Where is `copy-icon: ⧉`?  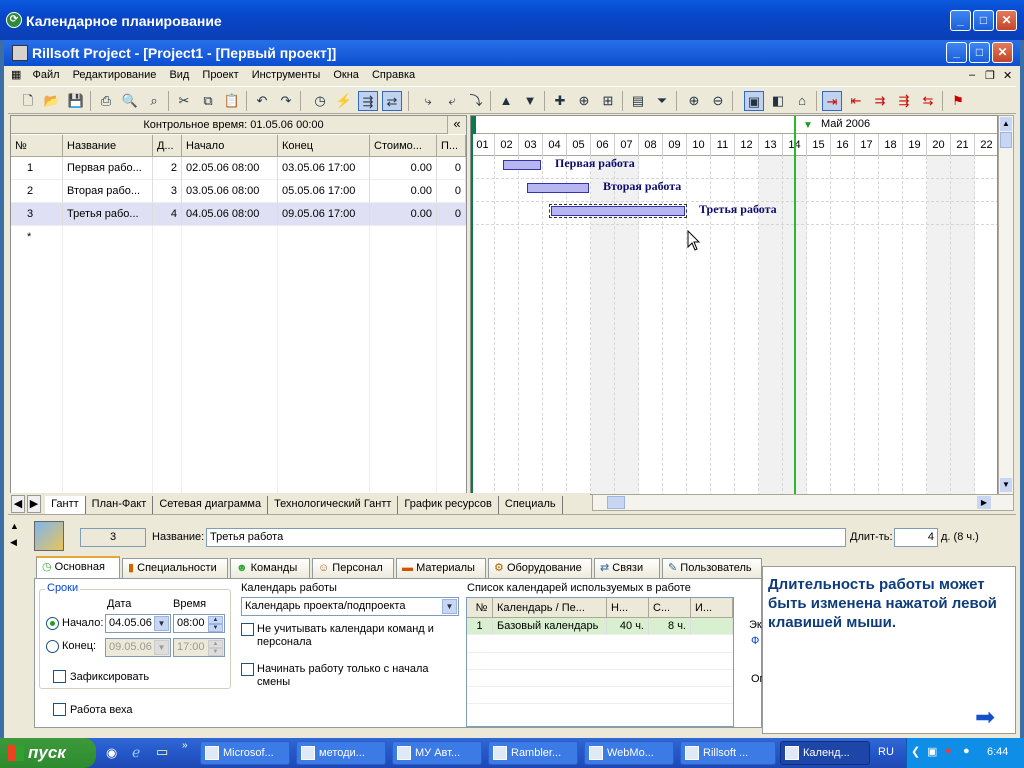
copy-icon: ⧉ is located at coordinates (208, 101).